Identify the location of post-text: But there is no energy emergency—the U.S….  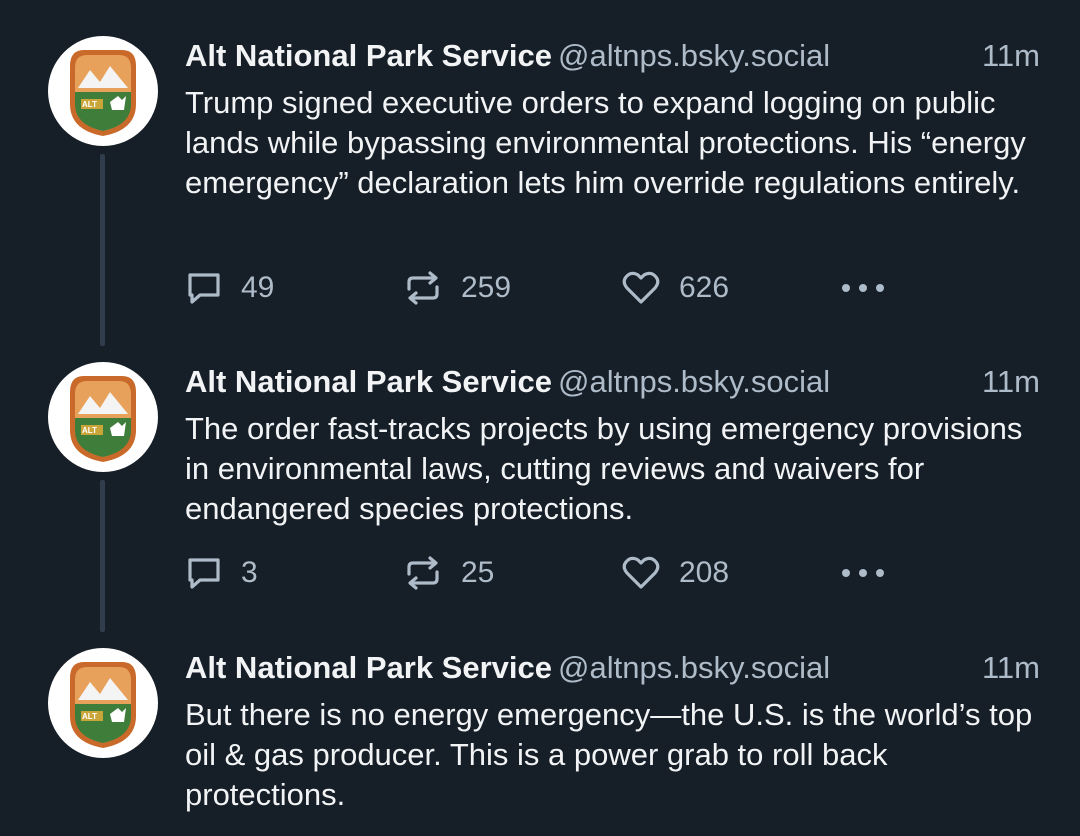
(609, 754).